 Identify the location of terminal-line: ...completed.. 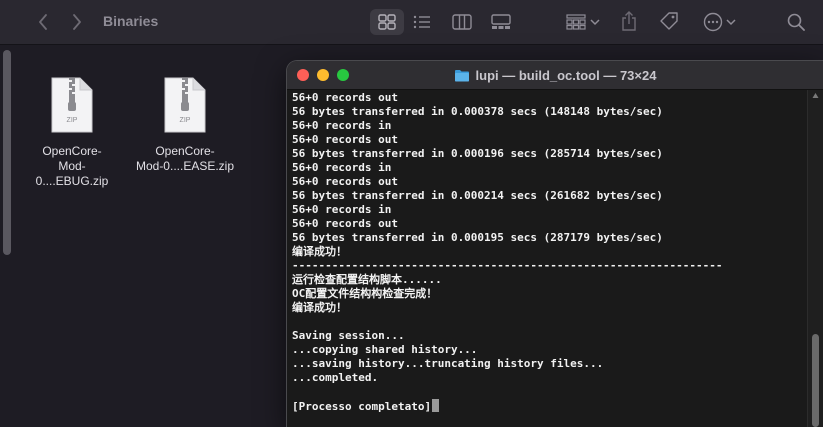
(335, 377).